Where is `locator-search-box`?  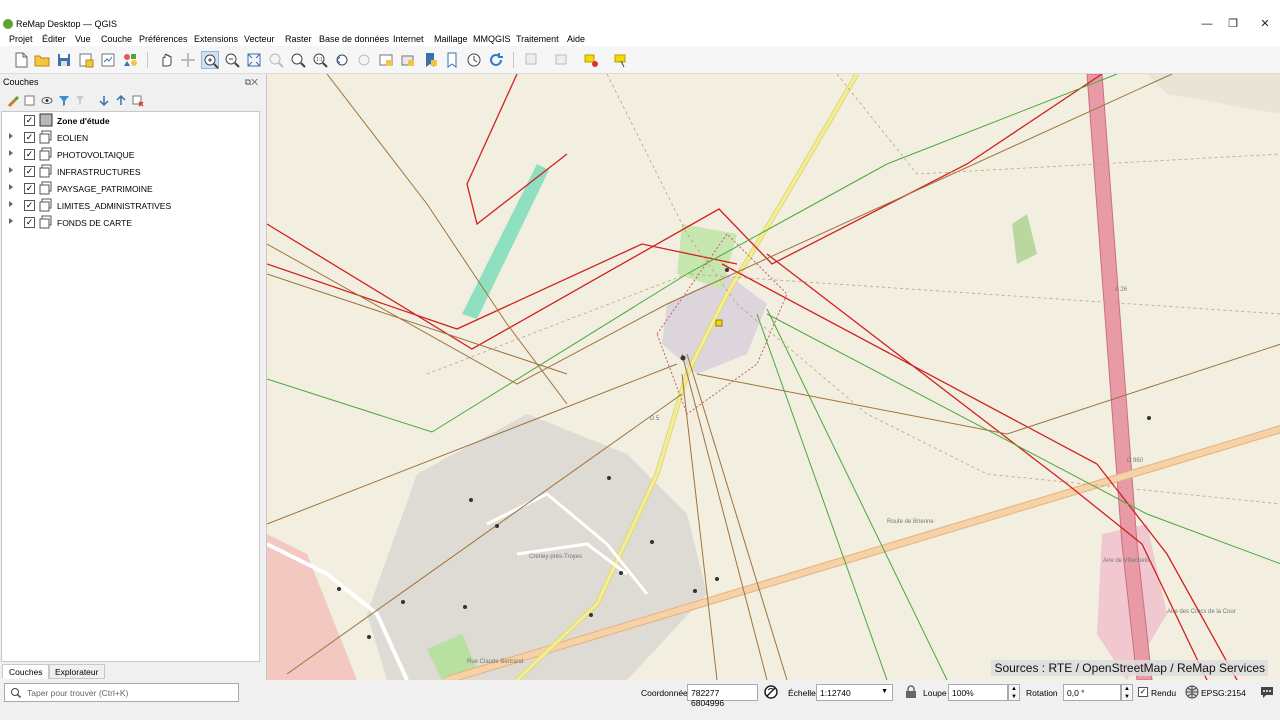
locator-search-box is located at coordinates (121, 692).